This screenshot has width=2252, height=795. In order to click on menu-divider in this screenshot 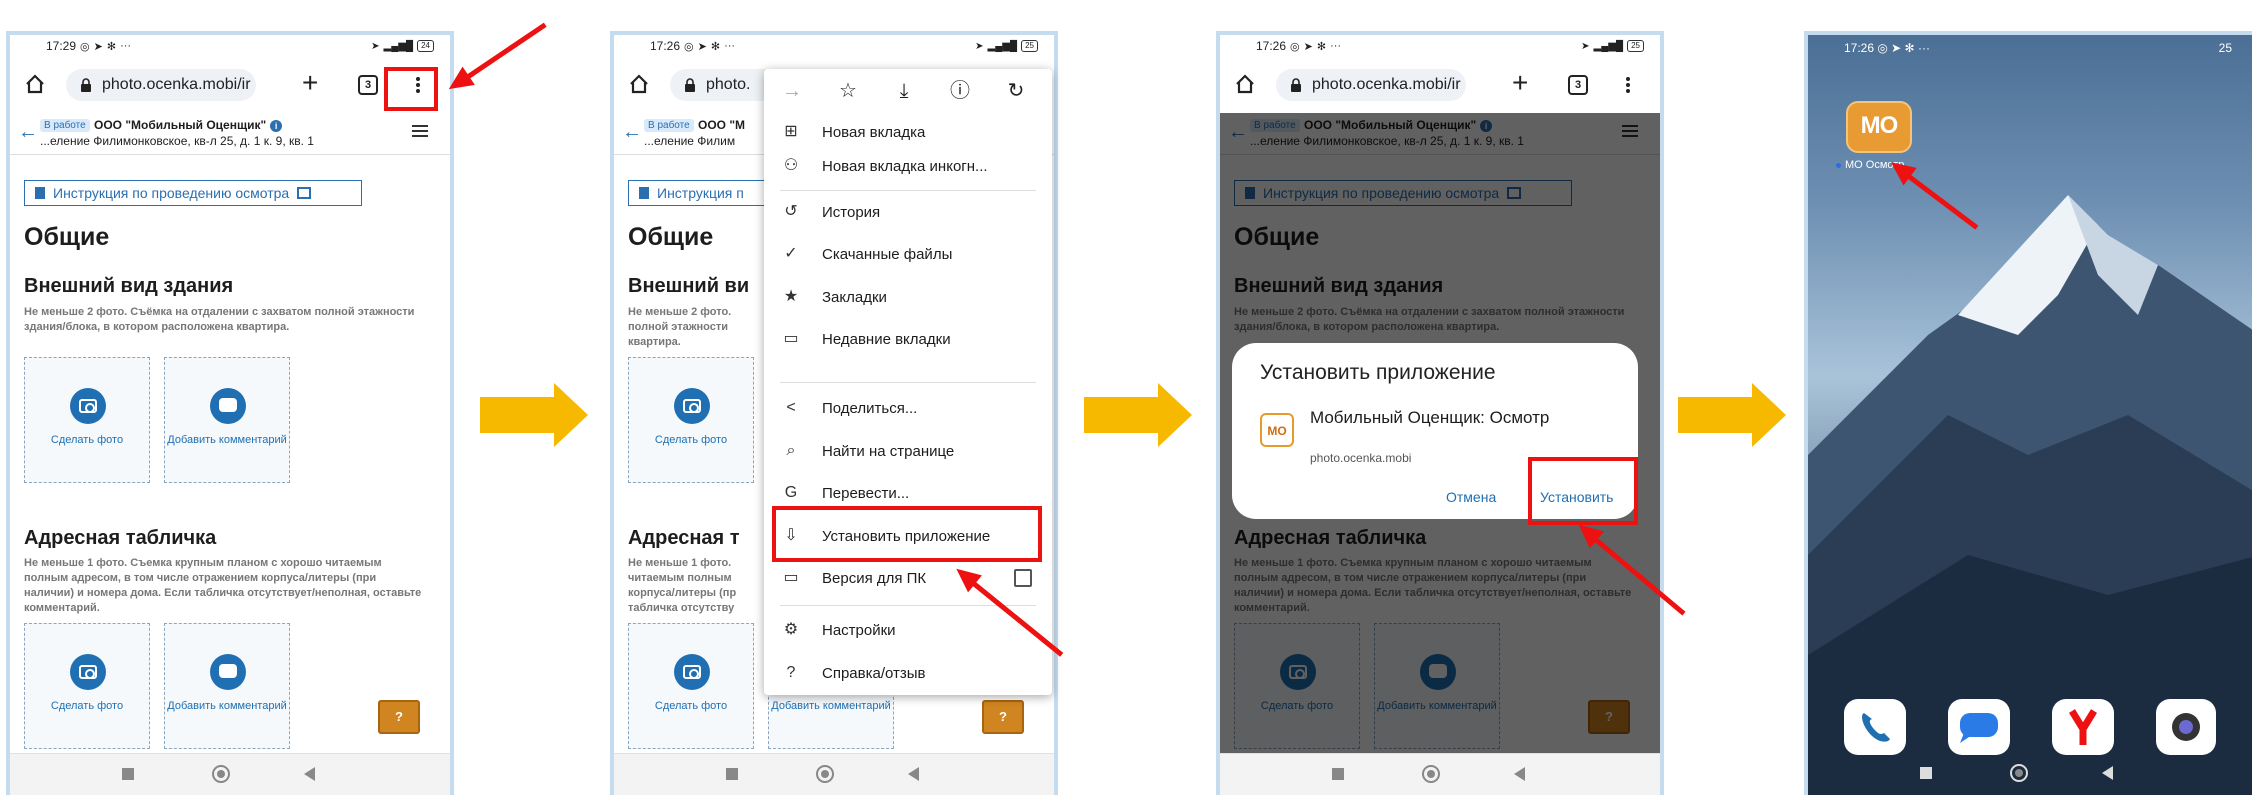, I will do `click(908, 382)`.